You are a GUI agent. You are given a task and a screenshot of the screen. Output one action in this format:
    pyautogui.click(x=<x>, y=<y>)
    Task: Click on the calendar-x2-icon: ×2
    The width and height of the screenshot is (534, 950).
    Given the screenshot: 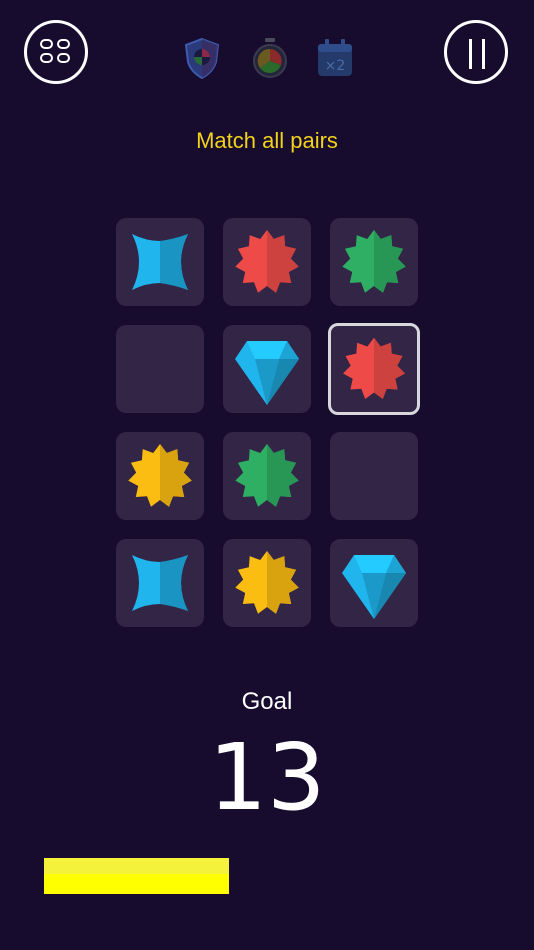 What is the action you would take?
    pyautogui.click(x=335, y=57)
    